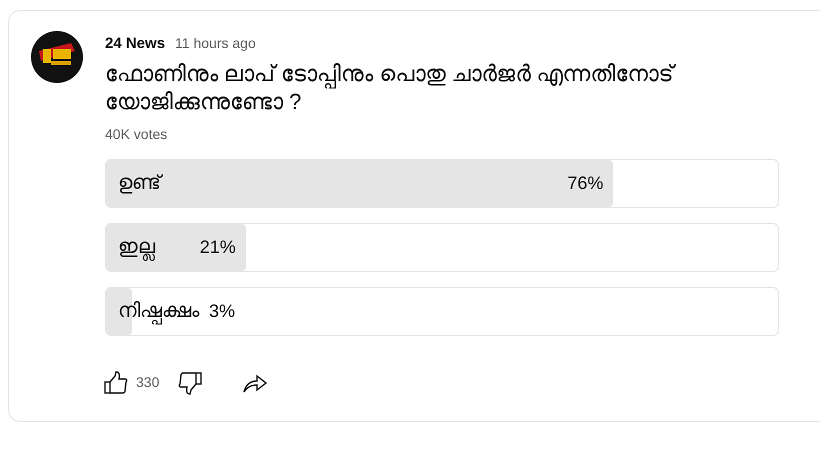  What do you see at coordinates (158, 311) in the screenshot?
I see `option-label: നിഷ്പക്ഷം` at bounding box center [158, 311].